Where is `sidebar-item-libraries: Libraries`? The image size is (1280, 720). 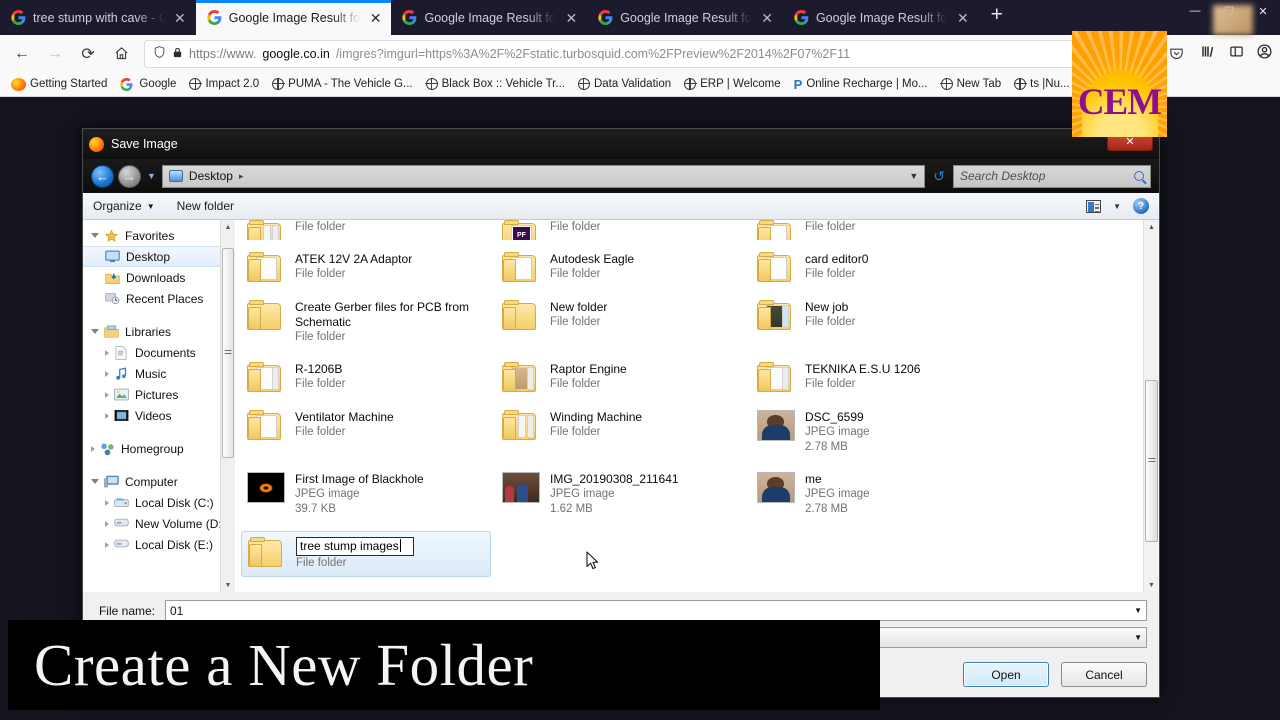 sidebar-item-libraries: Libraries is located at coordinates (159, 331).